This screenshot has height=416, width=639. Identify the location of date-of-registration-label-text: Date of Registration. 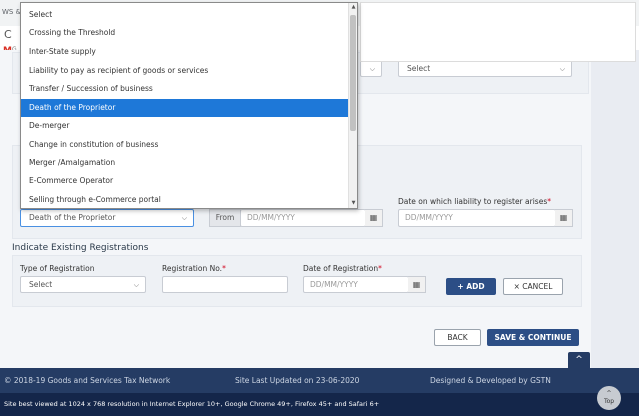
(341, 268).